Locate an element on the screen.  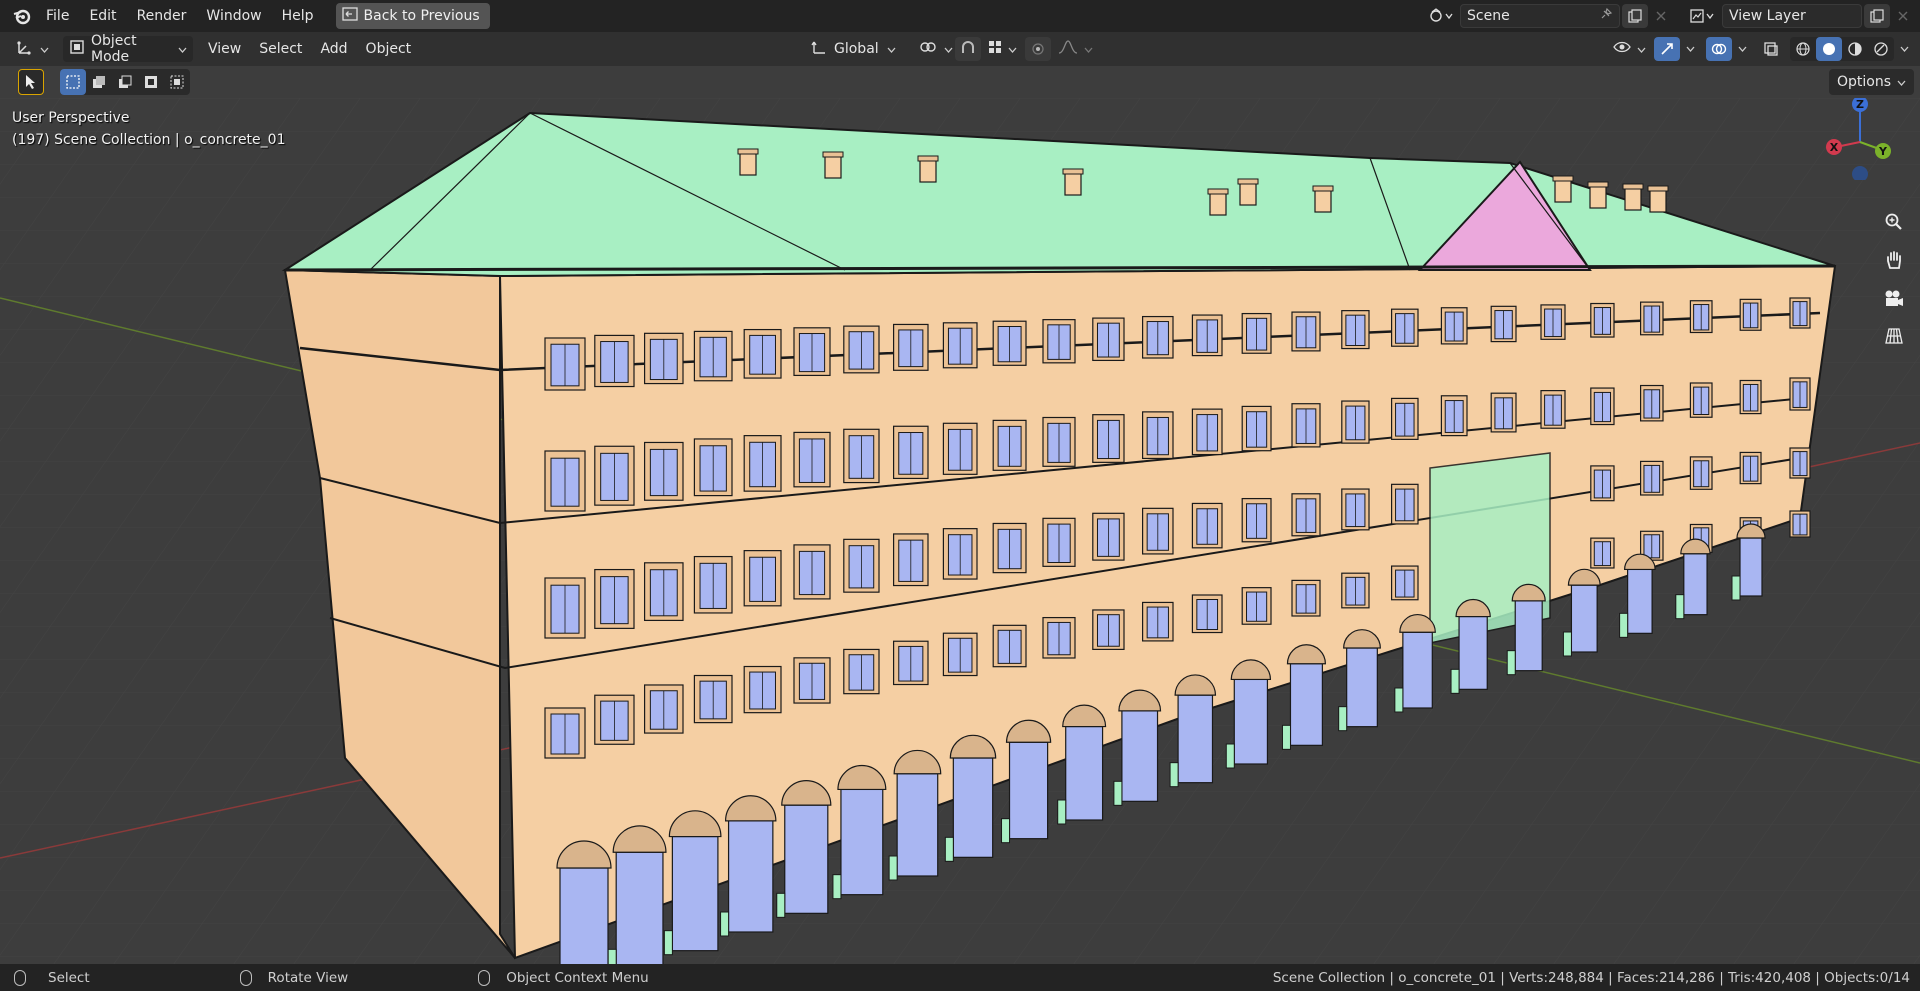
viewport-shading-controls is located at coordinates (1759, 49).